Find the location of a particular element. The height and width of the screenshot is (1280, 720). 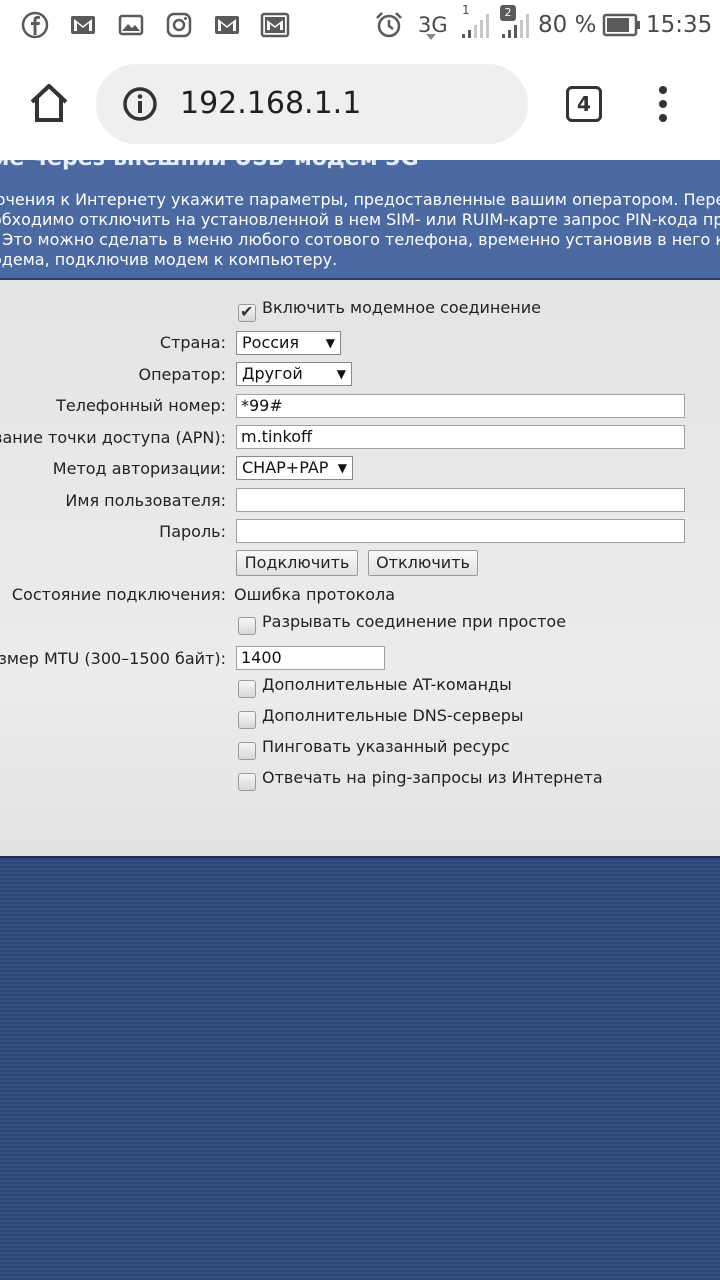

password-label: Пароль: is located at coordinates (192, 531).